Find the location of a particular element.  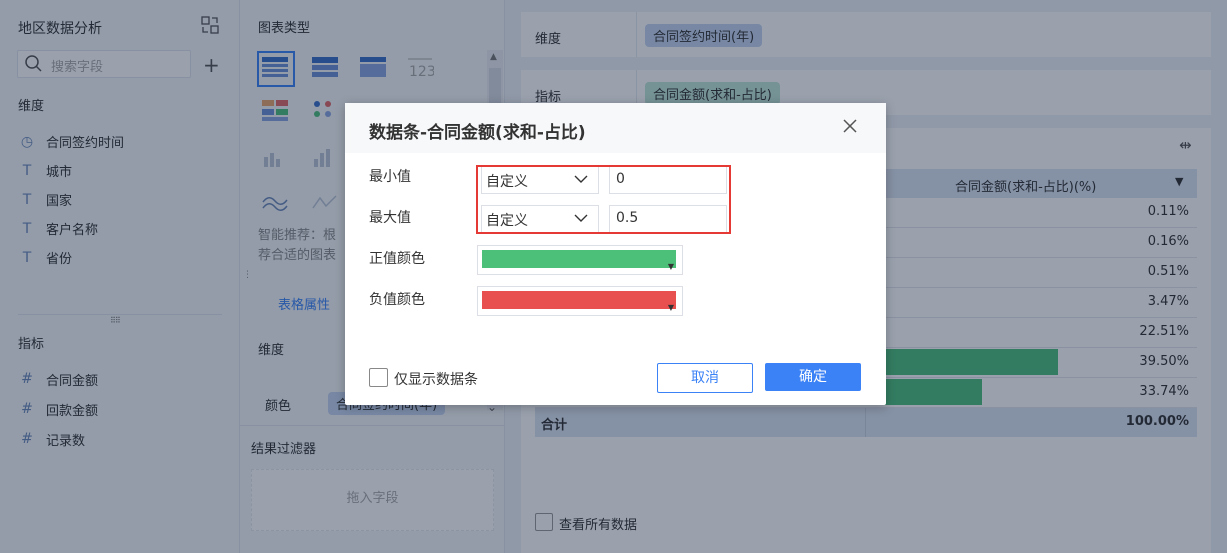

dialog-header: 数据条-合同金额(求和-占比) is located at coordinates (615, 128).